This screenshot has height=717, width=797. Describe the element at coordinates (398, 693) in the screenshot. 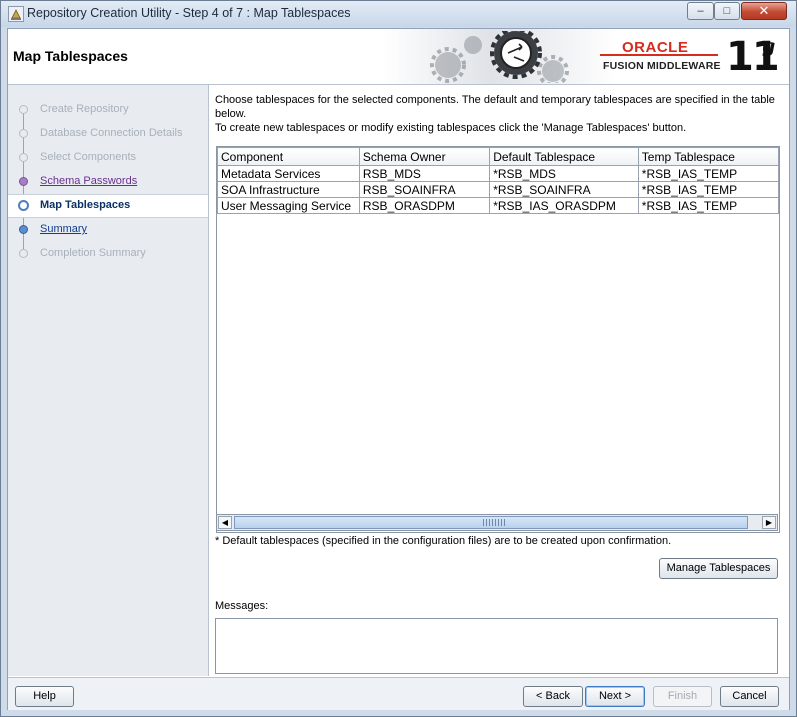

I see `button-bar: Help < Back Next > Finish Cancel` at that location.